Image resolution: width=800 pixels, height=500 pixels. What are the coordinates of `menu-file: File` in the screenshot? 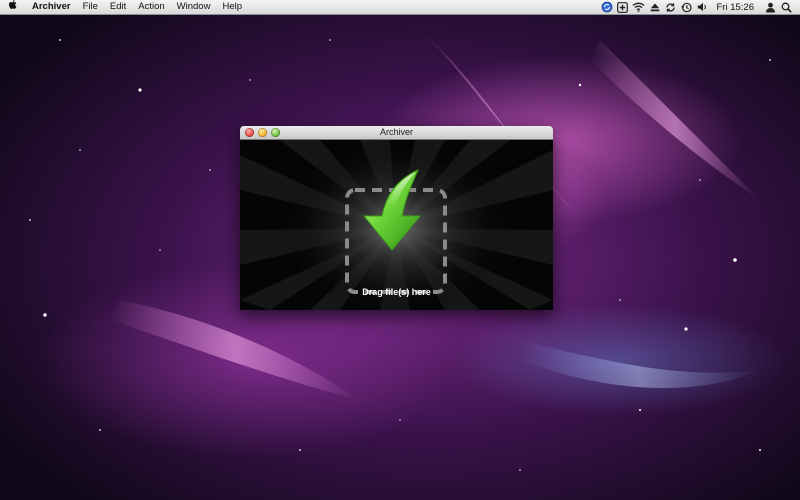 It's located at (90, 7).